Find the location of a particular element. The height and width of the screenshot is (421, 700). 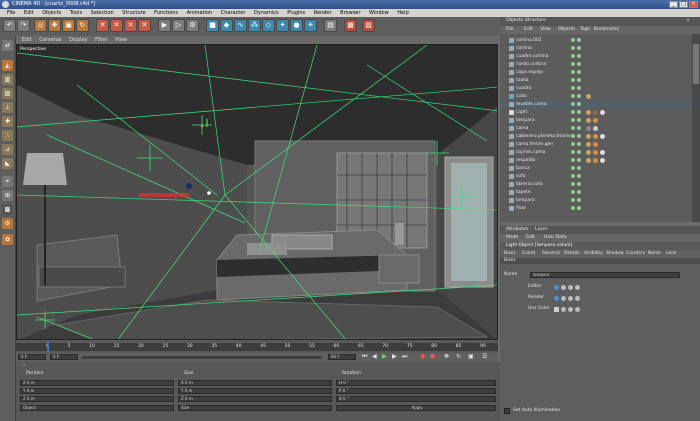

object-menu-file: File is located at coordinates (510, 30).